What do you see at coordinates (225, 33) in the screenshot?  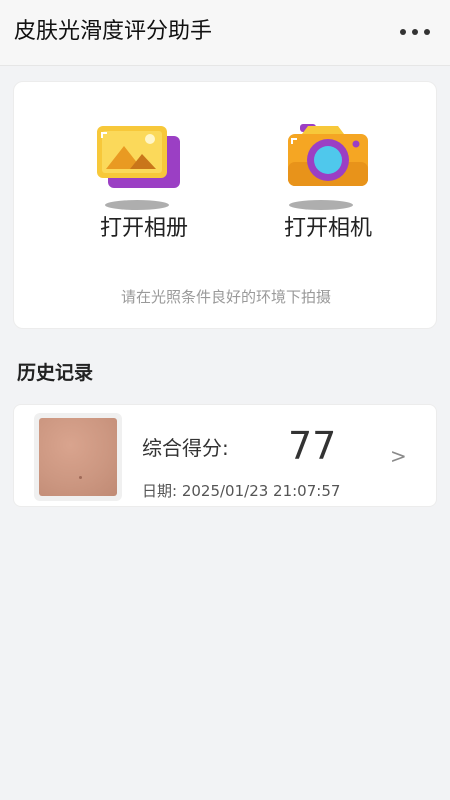 I see `app-header: 皮肤光滑度评分助手` at bounding box center [225, 33].